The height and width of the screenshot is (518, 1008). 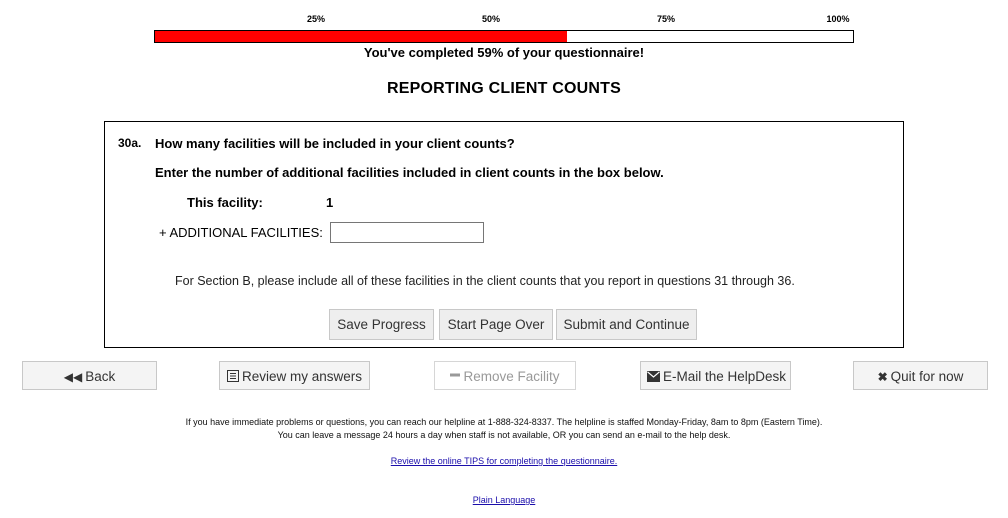 I want to click on additional-facilities-input, so click(x=407, y=232).